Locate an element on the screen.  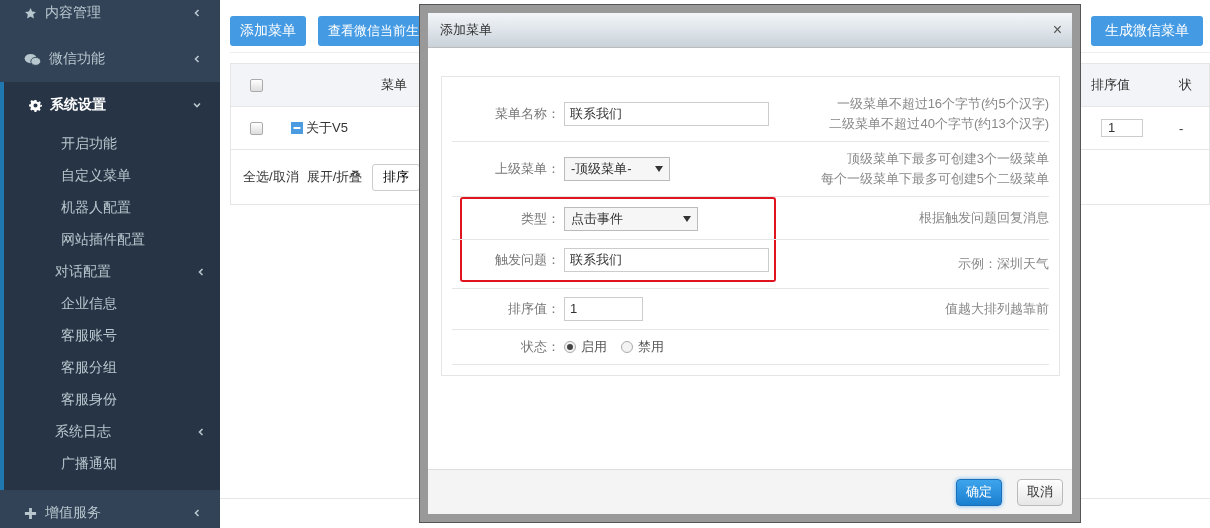
select-field: -顶级菜单- is located at coordinates (617, 169).